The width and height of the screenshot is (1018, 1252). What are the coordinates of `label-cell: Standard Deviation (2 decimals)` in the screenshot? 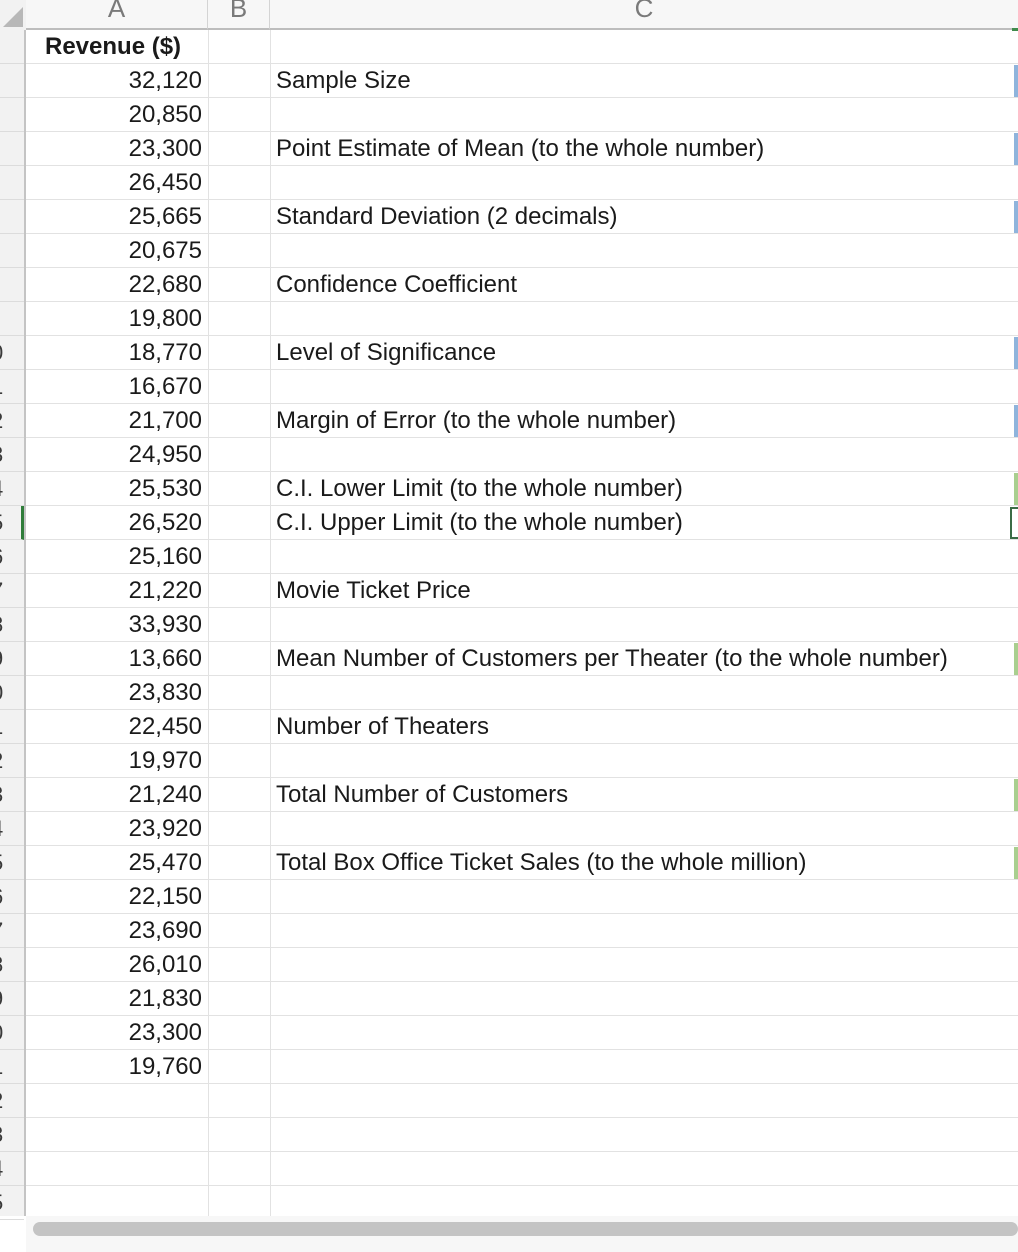 It's located at (647, 217).